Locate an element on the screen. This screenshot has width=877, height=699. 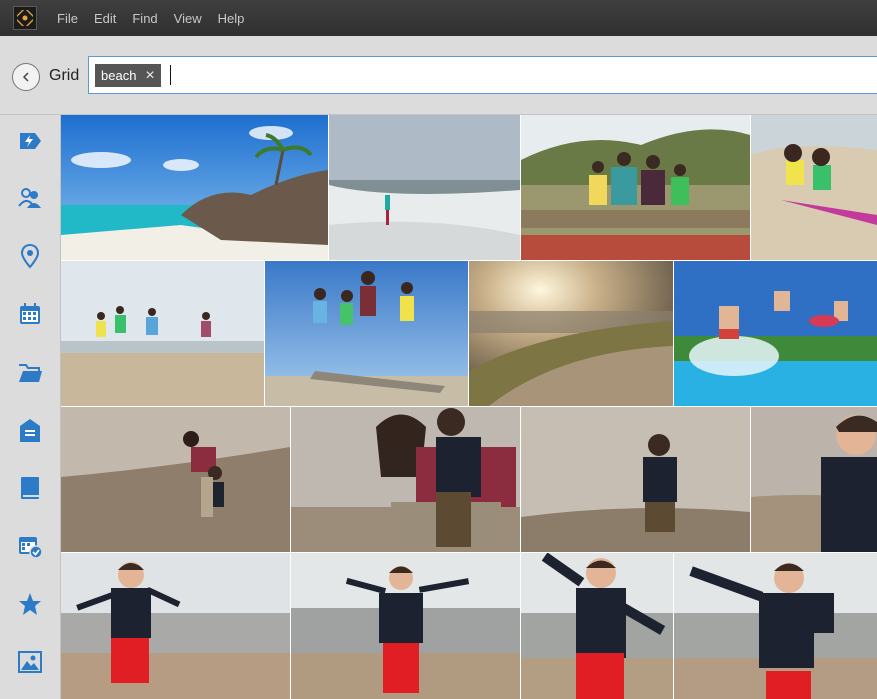
folder-icon is located at coordinates (30, 373).